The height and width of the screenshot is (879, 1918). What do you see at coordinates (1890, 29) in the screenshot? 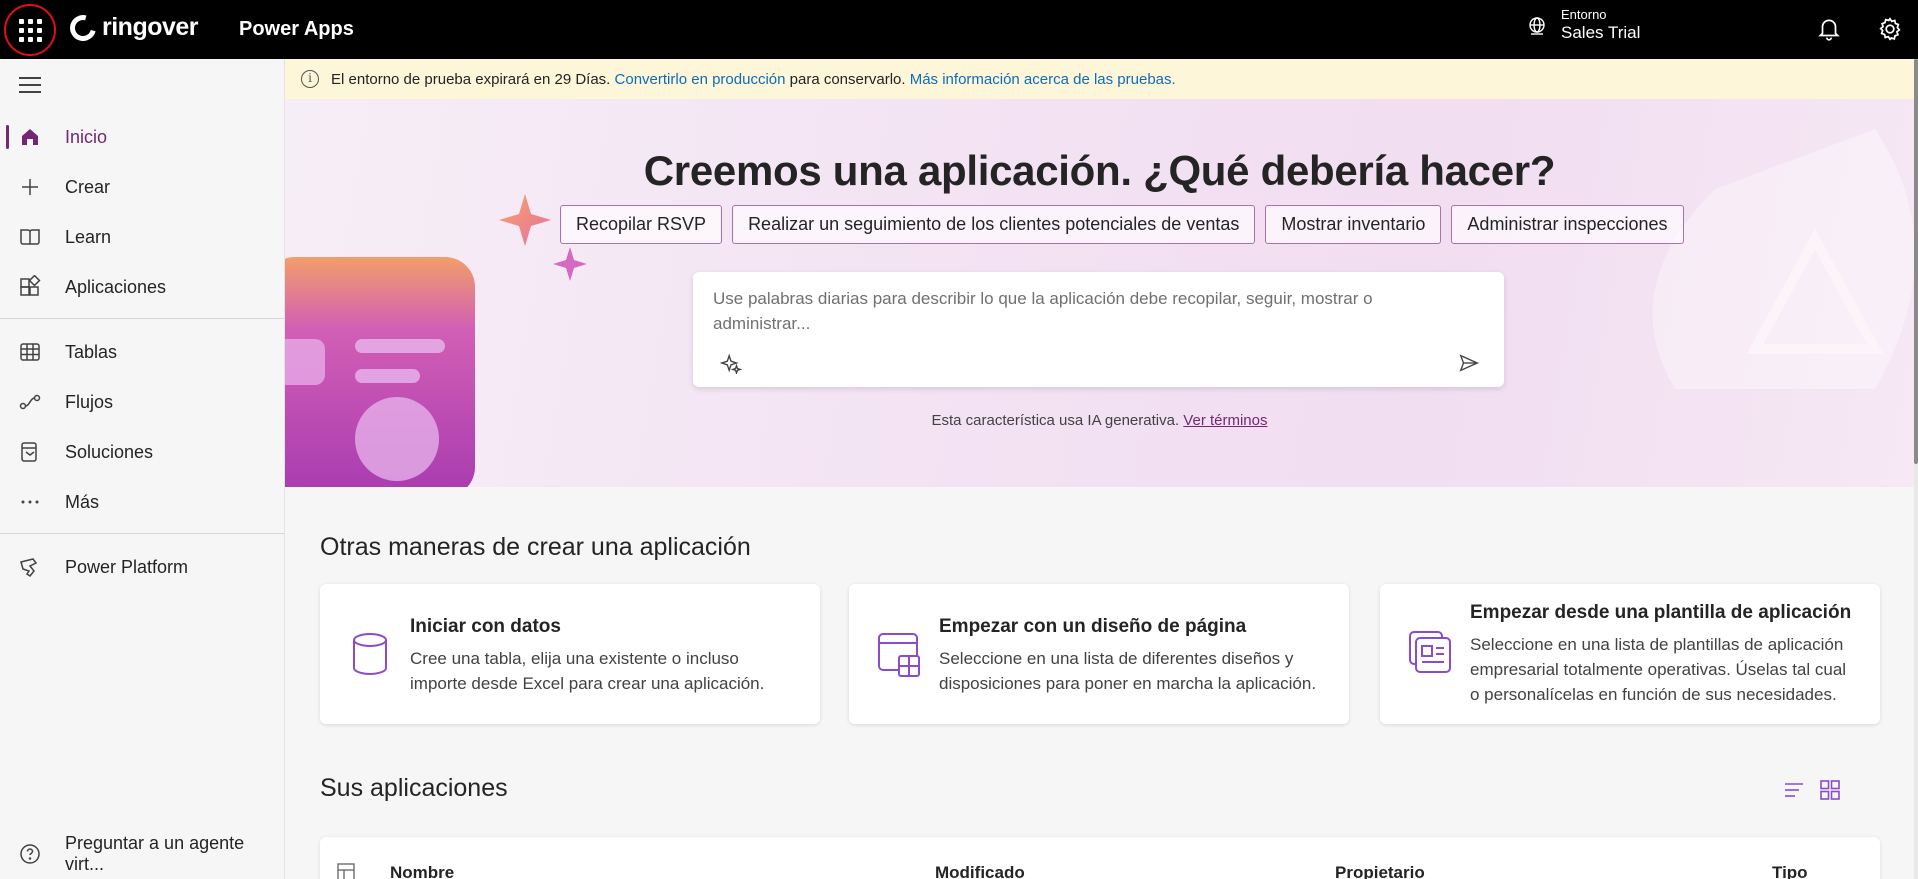
I see `gear-icon` at bounding box center [1890, 29].